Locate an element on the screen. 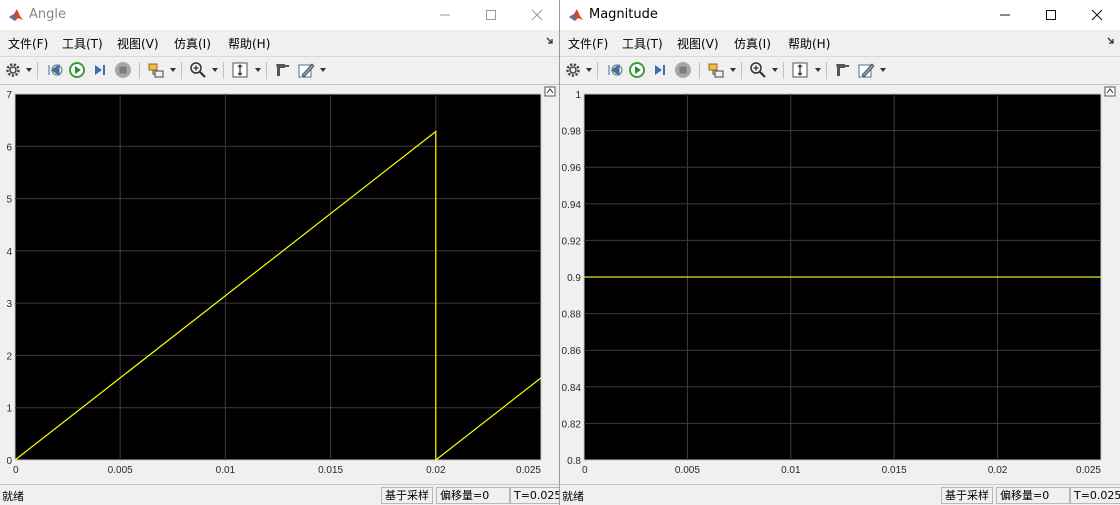  menu-bar: 文件(F) 工具(T) 视图(V) 仿真(I) 帮助(H) is located at coordinates (840, 42).